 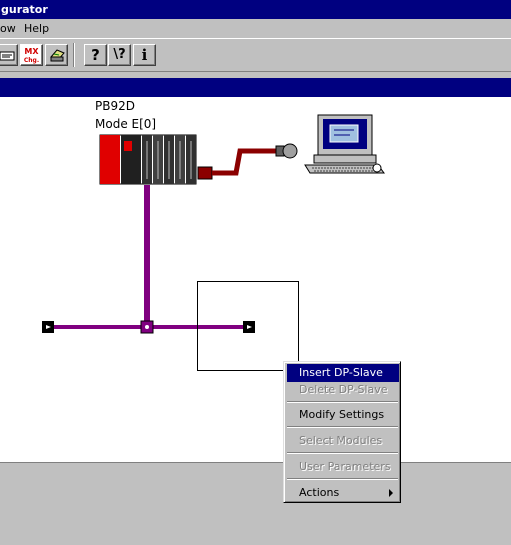 I want to click on menu-modify-settings: Modify Settings, so click(x=343, y=415).